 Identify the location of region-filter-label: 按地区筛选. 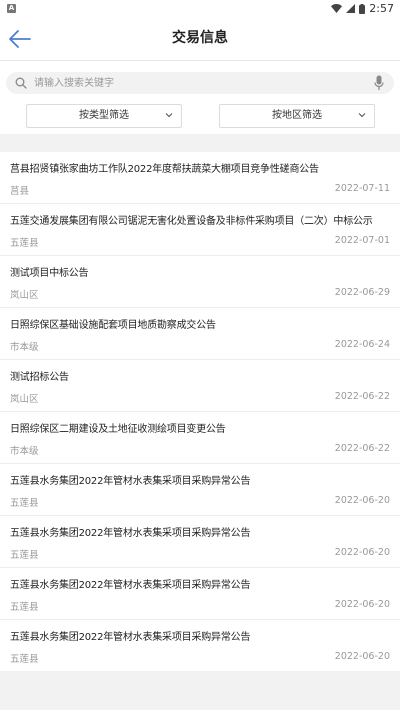
(297, 115).